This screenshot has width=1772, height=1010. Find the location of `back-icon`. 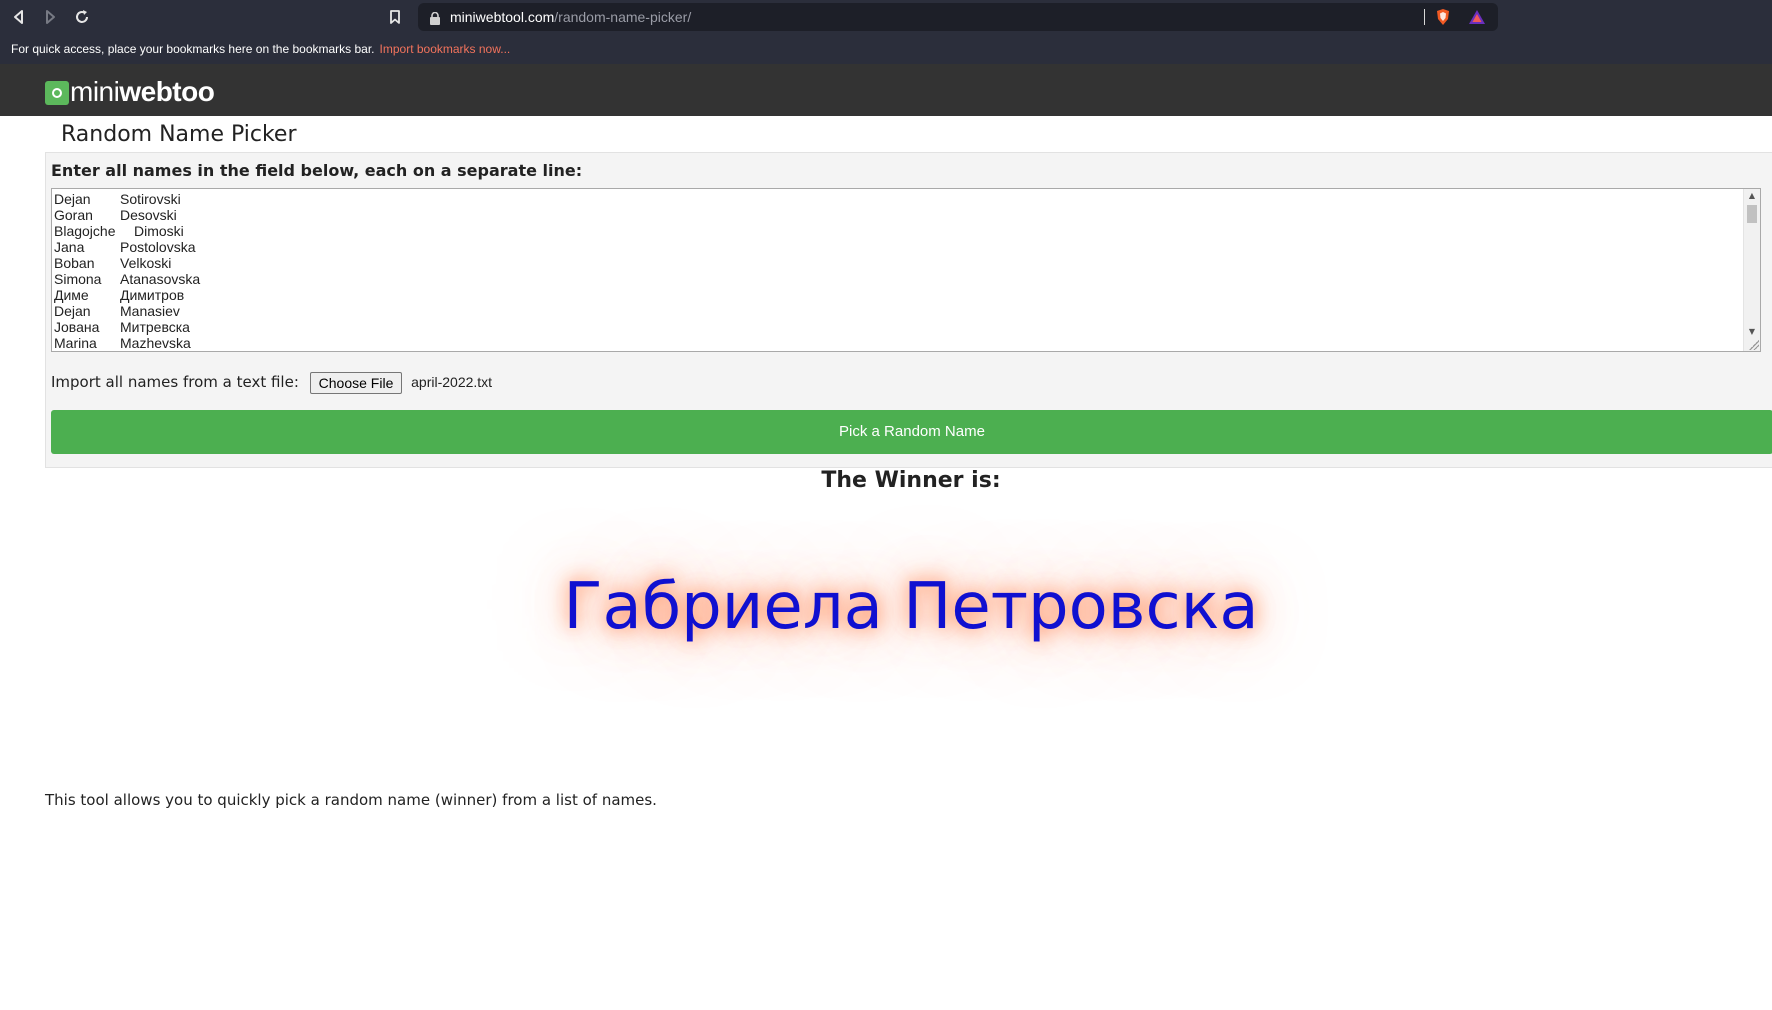

back-icon is located at coordinates (19, 17).